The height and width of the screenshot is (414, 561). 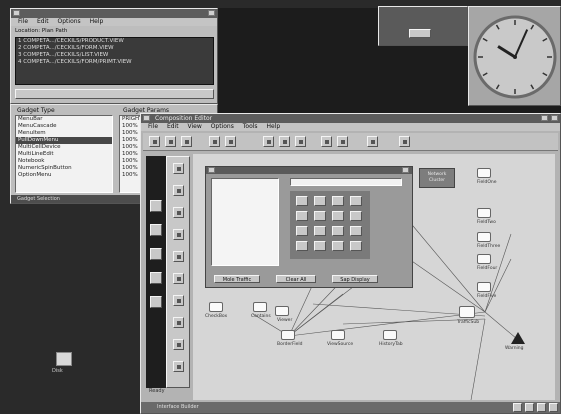 What do you see at coordinates (211, 13) in the screenshot?
I see `file-window-minimize-button` at bounding box center [211, 13].